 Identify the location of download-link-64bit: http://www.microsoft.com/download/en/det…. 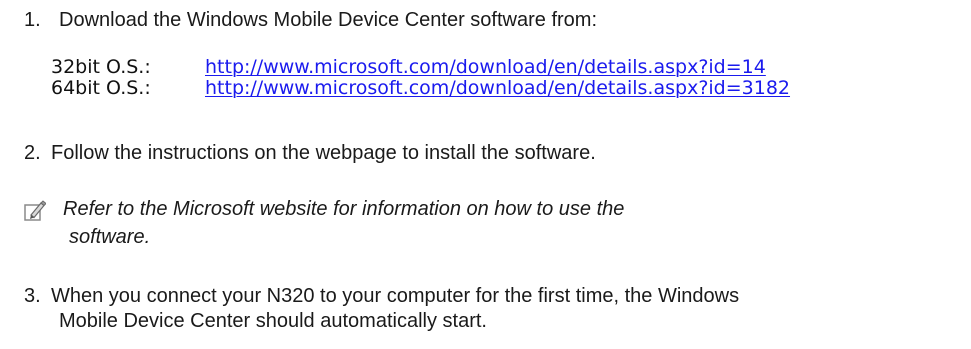
(497, 88).